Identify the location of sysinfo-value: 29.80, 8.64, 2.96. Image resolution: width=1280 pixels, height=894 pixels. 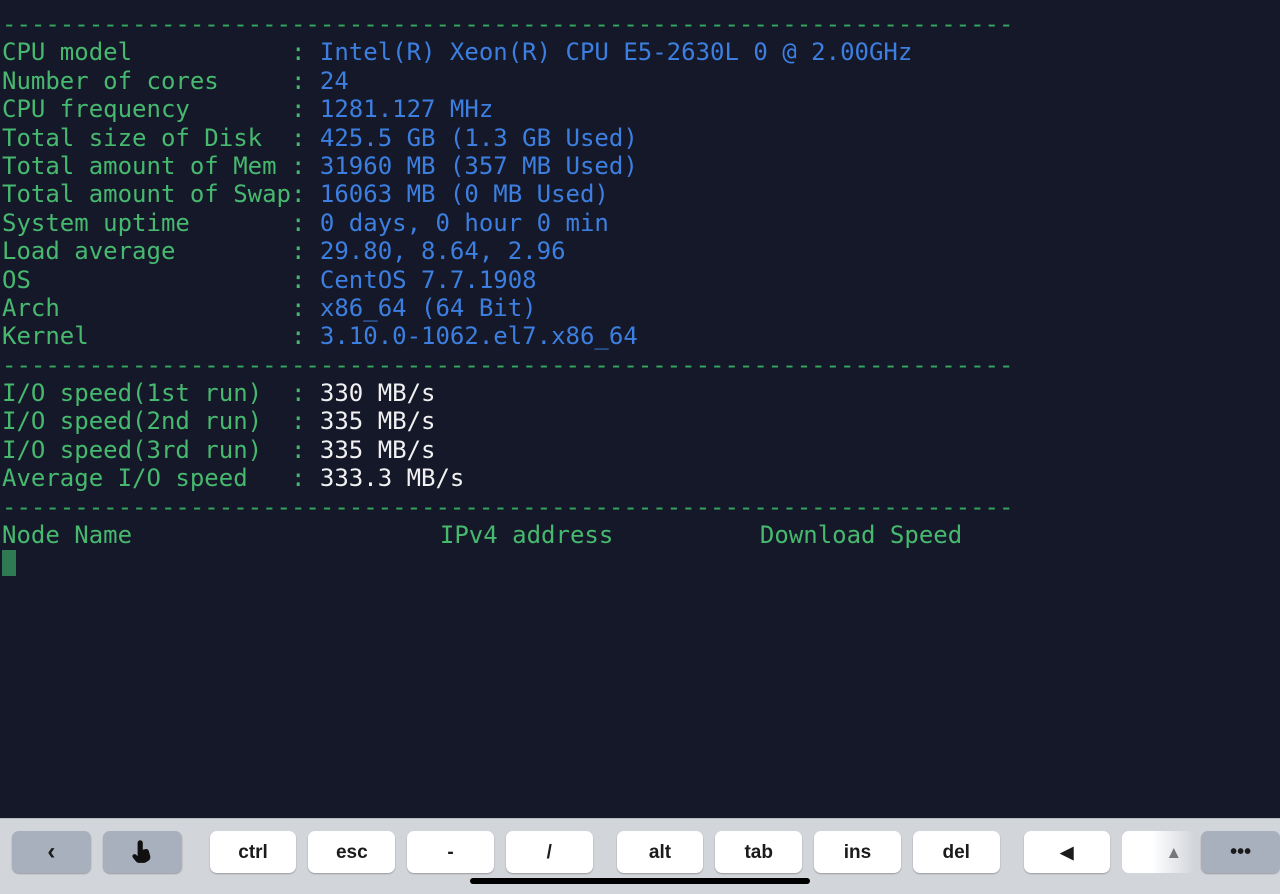
(442, 251).